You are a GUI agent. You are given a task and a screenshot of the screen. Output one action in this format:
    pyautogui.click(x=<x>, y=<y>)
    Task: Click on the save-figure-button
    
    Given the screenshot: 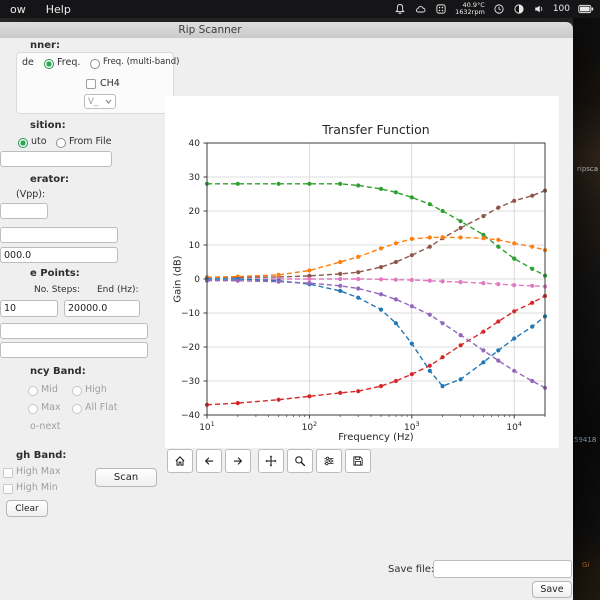 What is the action you would take?
    pyautogui.click(x=358, y=461)
    